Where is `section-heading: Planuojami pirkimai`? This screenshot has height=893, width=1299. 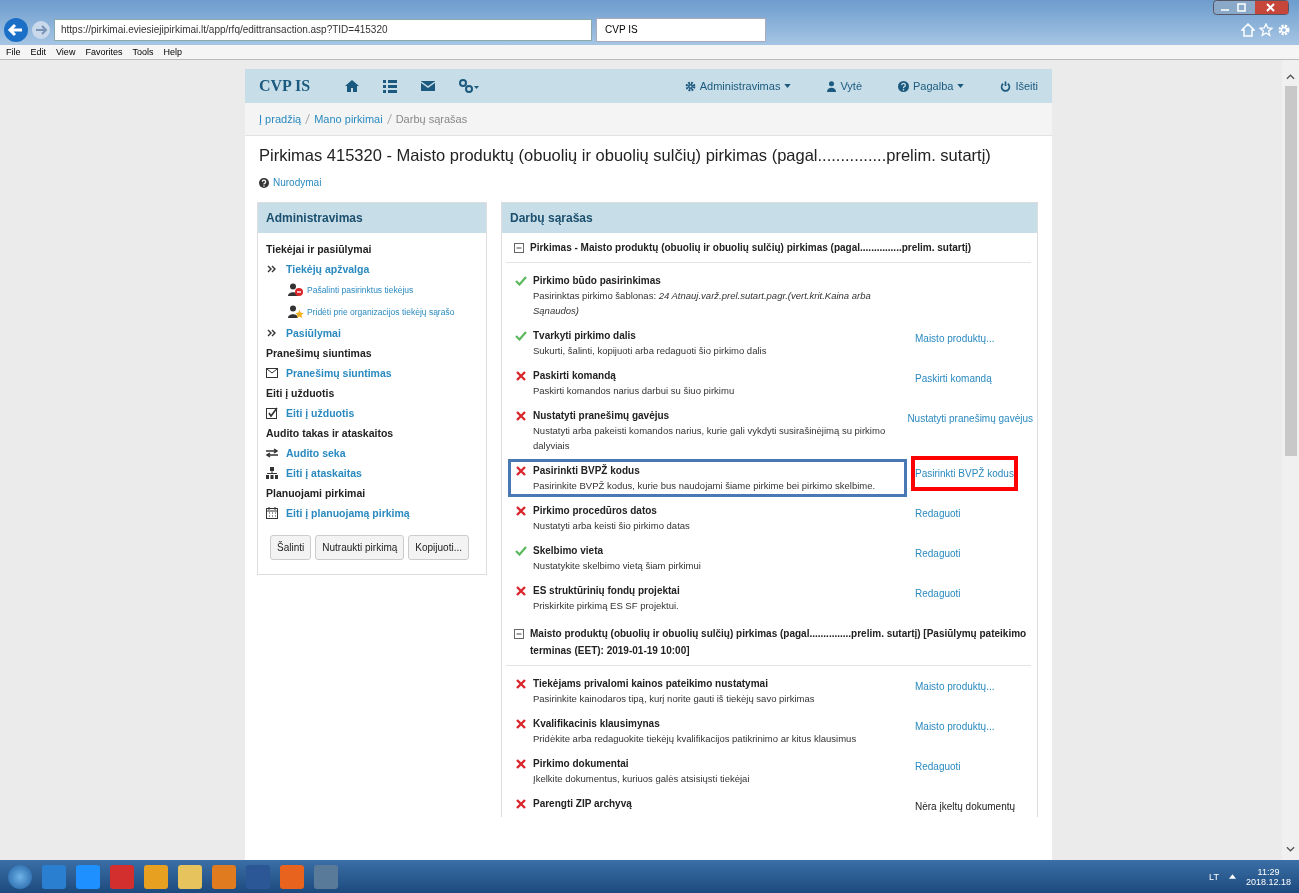 section-heading: Planuojami pirkimai is located at coordinates (316, 493).